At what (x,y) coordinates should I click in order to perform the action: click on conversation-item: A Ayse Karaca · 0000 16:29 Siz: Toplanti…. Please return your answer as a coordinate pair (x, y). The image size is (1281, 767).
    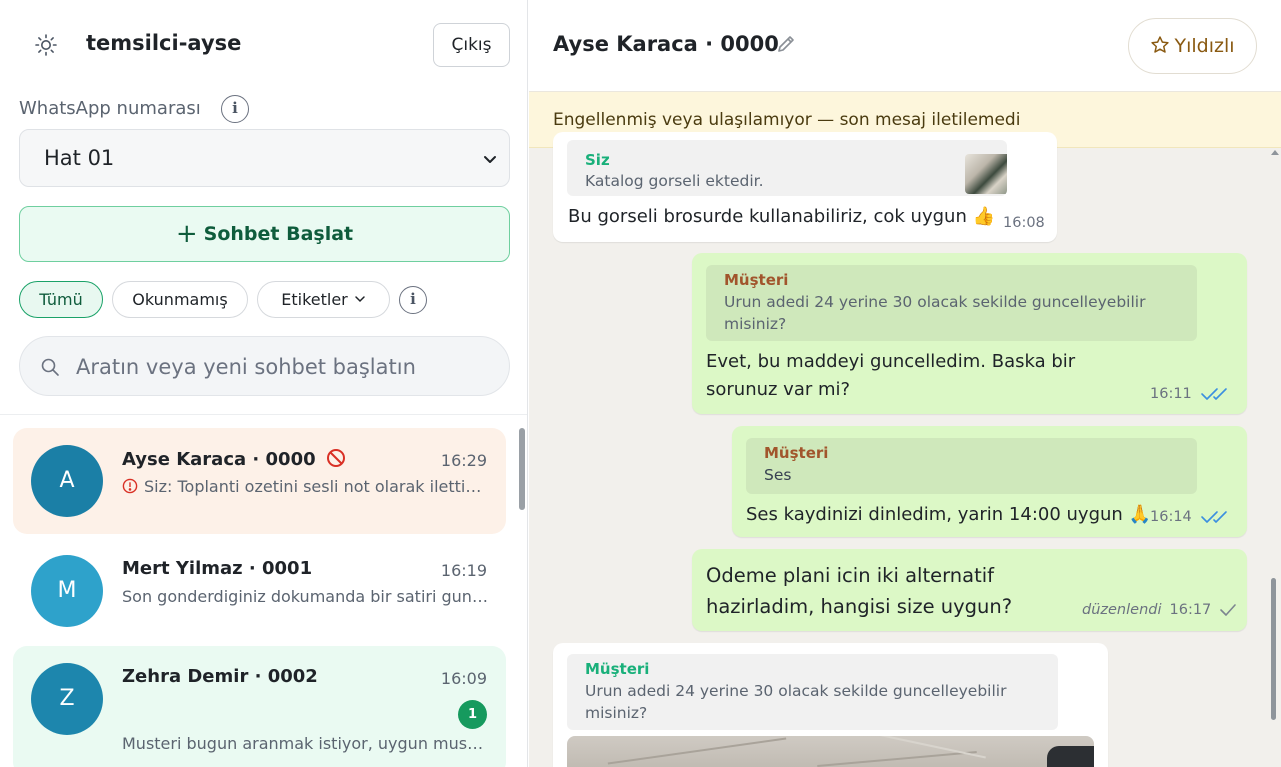
    Looking at the image, I should click on (259, 481).